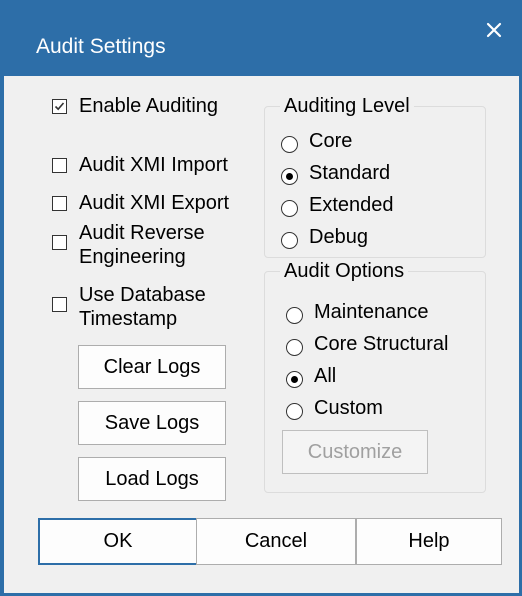 The height and width of the screenshot is (596, 522). Describe the element at coordinates (355, 452) in the screenshot. I see `customize-button: Customize` at that location.